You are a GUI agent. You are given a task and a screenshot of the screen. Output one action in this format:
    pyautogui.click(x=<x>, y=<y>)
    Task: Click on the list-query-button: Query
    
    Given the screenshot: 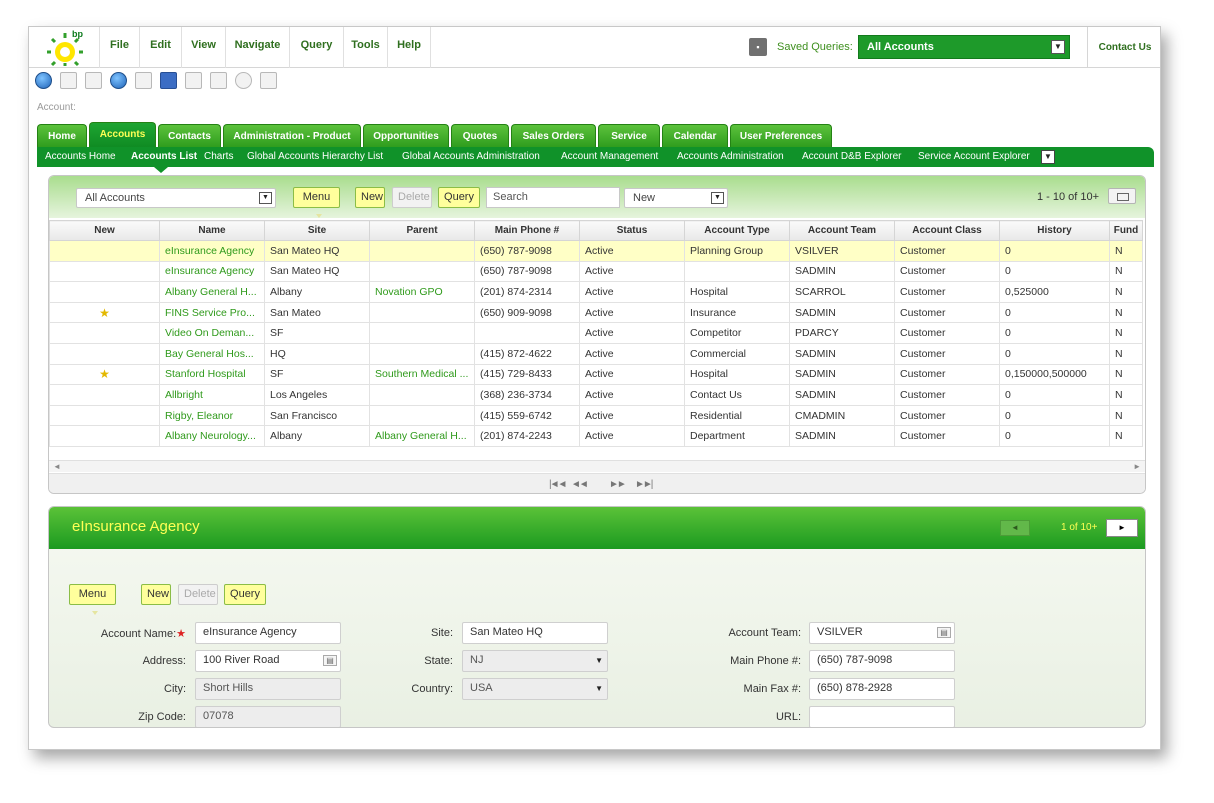 What is the action you would take?
    pyautogui.click(x=459, y=197)
    